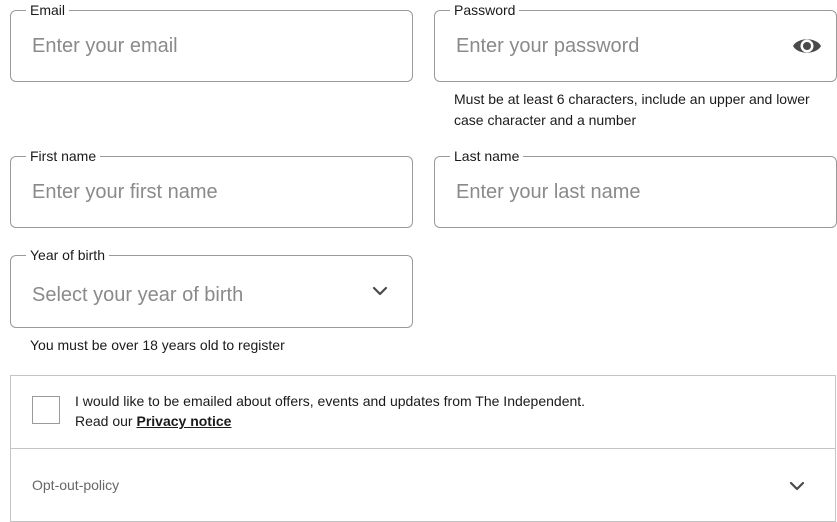  I want to click on year-of-birth-select: Year of birth Select your year of birth, so click(211, 287).